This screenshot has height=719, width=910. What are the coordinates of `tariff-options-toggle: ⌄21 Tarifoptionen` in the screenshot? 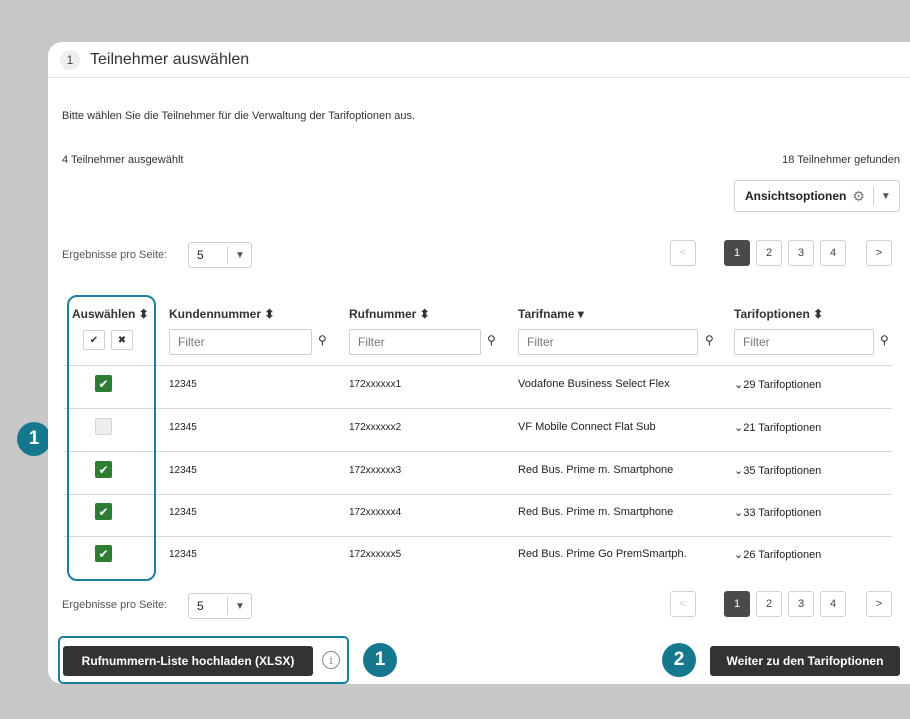 It's located at (777, 427).